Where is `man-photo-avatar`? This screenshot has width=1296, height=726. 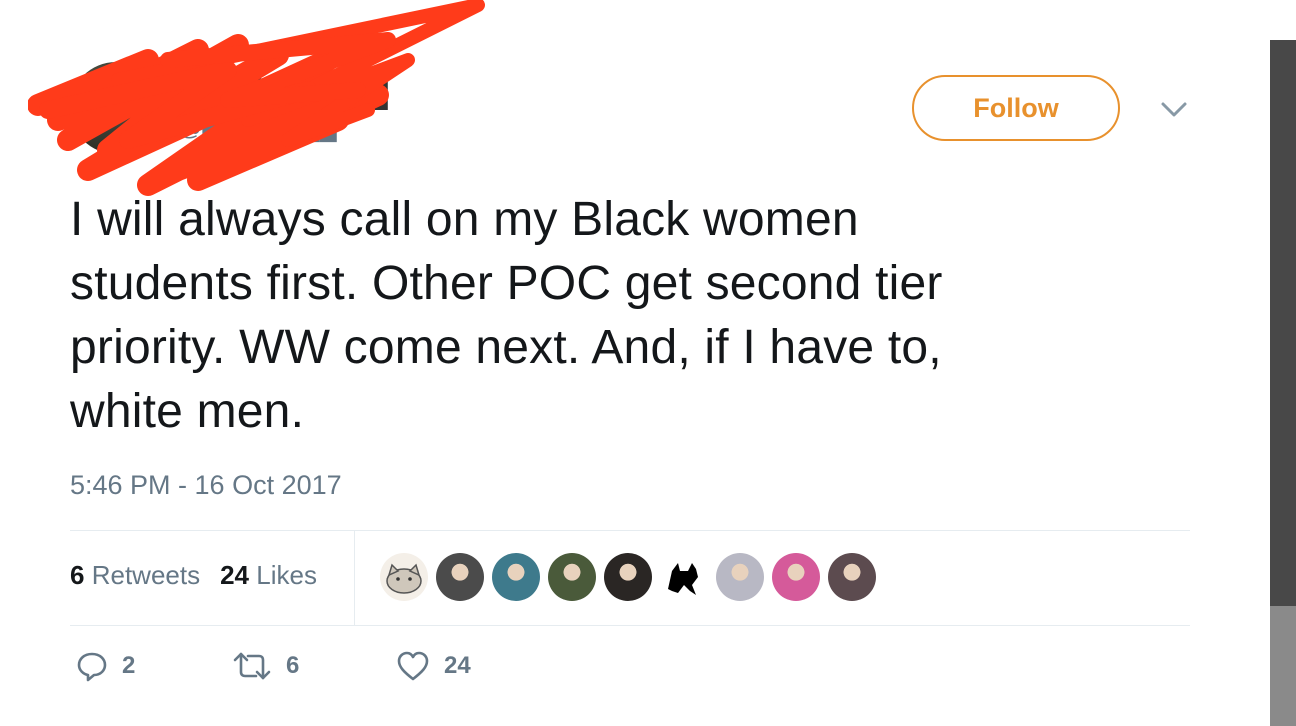 man-photo-avatar is located at coordinates (516, 577).